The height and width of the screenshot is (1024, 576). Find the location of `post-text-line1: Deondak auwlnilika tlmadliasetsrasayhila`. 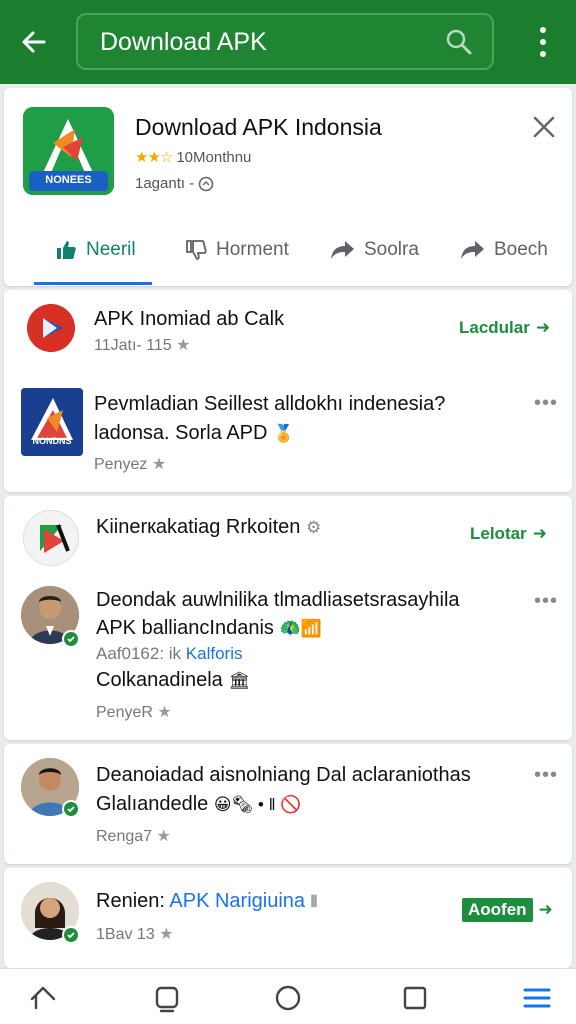

post-text-line1: Deondak auwlnilika tlmadliasetsrasayhila is located at coordinates (278, 600).